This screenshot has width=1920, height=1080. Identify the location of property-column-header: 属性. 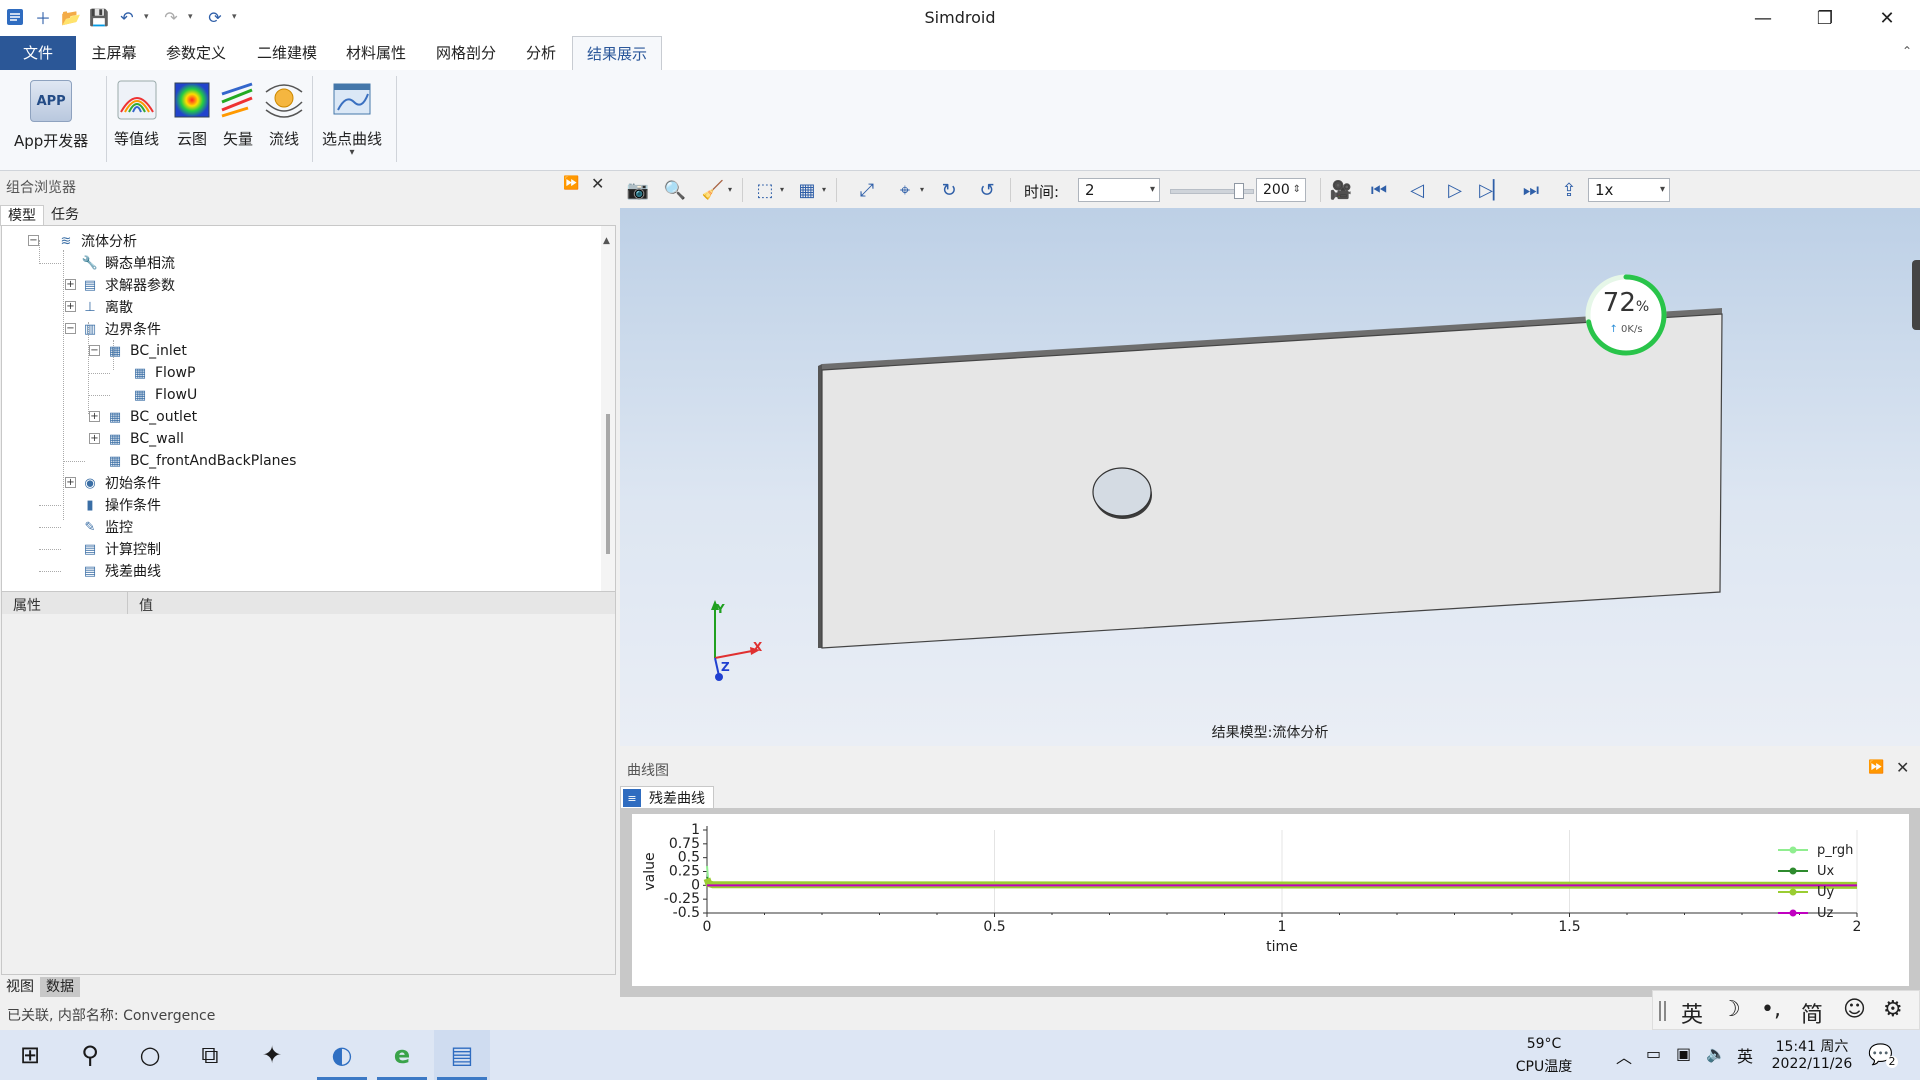
(27, 605).